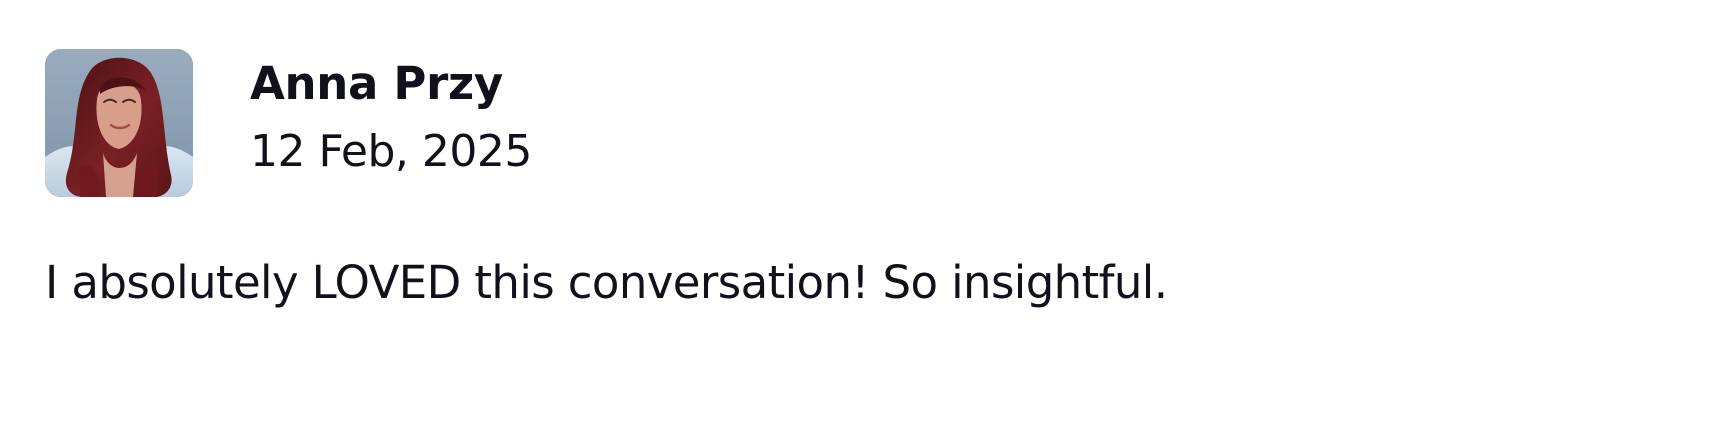 The image size is (1721, 436). What do you see at coordinates (391, 114) in the screenshot?
I see `author-meta: Anna Przy 12 Feb, 2025` at bounding box center [391, 114].